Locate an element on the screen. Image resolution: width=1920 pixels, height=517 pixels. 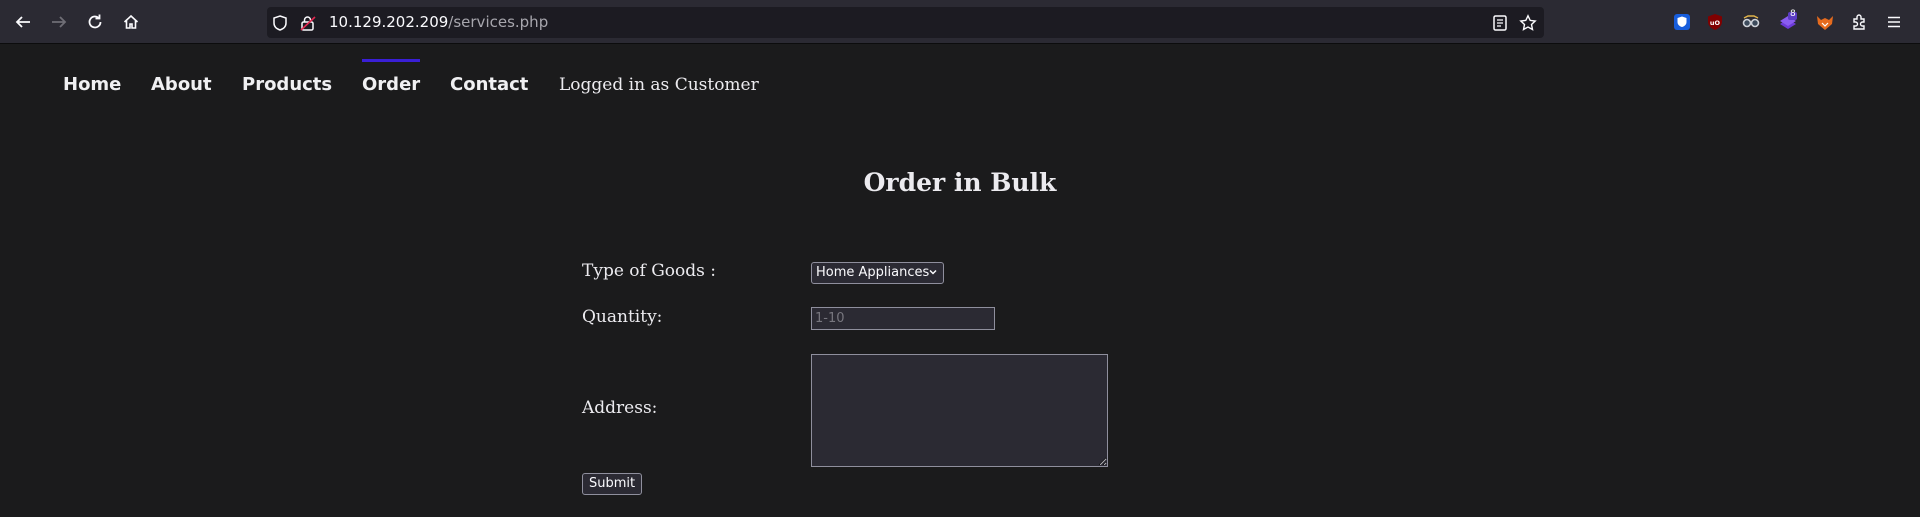
address-textarea is located at coordinates (959, 410).